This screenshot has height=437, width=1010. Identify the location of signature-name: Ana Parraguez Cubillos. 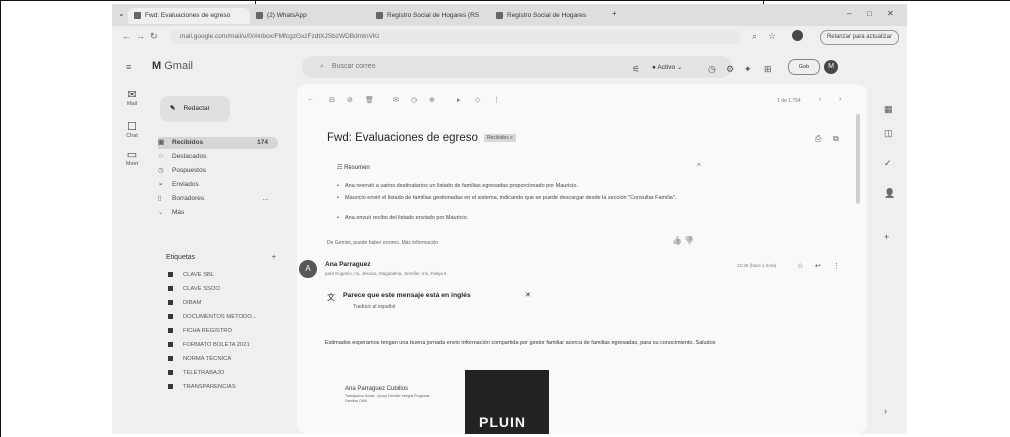
(377, 389).